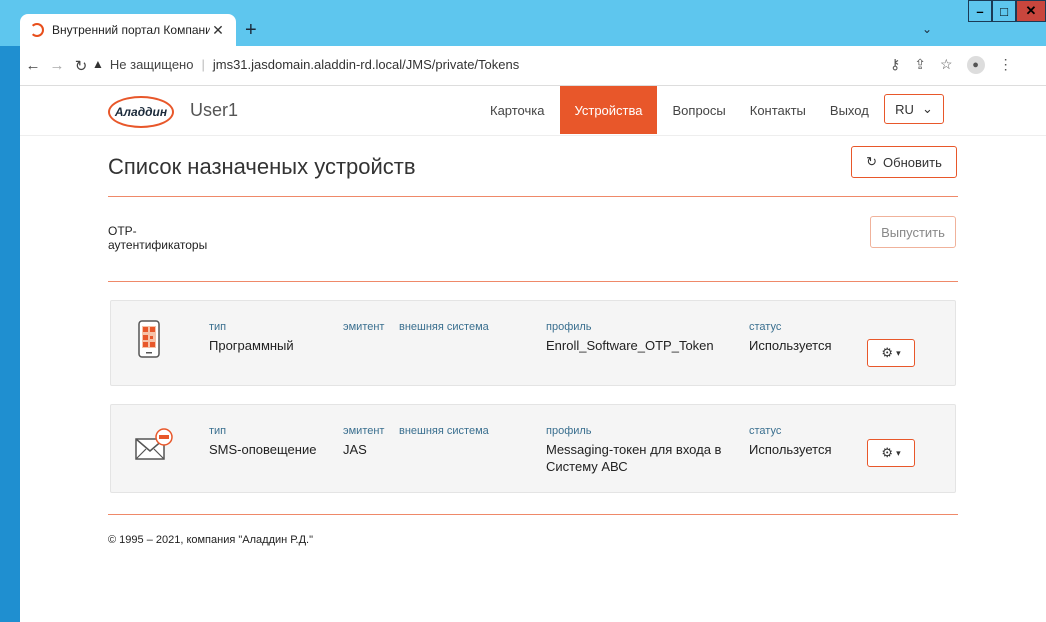  Describe the element at coordinates (980, 11) in the screenshot. I see `minimize-button: –` at that location.